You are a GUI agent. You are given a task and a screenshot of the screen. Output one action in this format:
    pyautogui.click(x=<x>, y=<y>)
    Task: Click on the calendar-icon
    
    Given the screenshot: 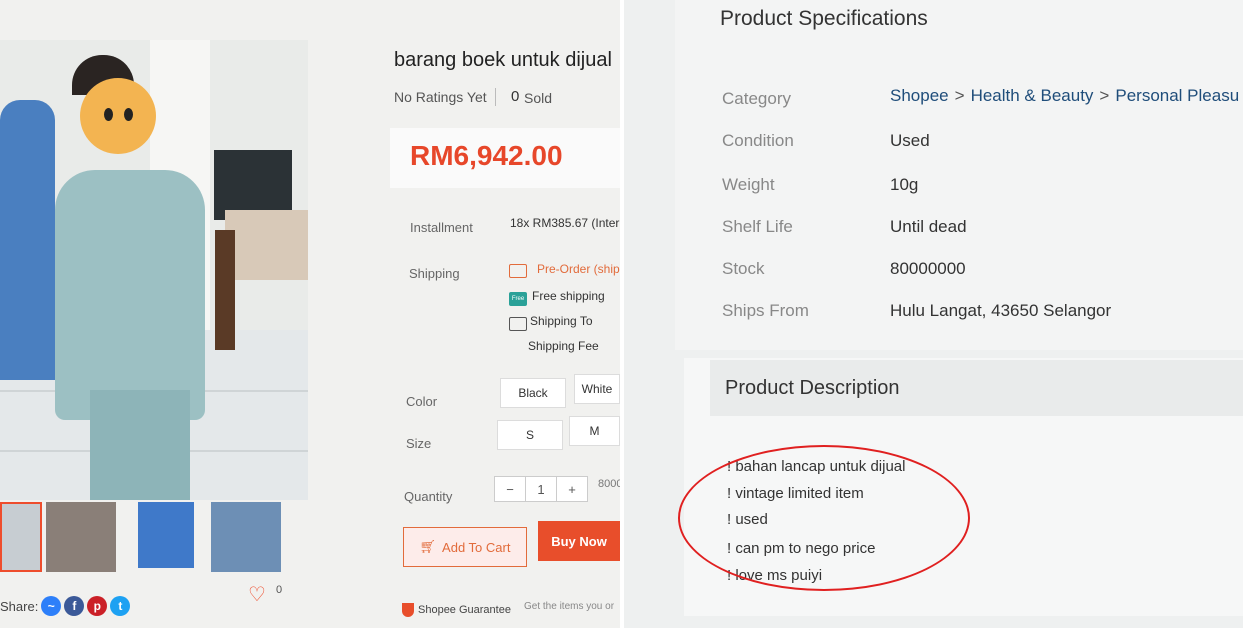 What is the action you would take?
    pyautogui.click(x=518, y=271)
    